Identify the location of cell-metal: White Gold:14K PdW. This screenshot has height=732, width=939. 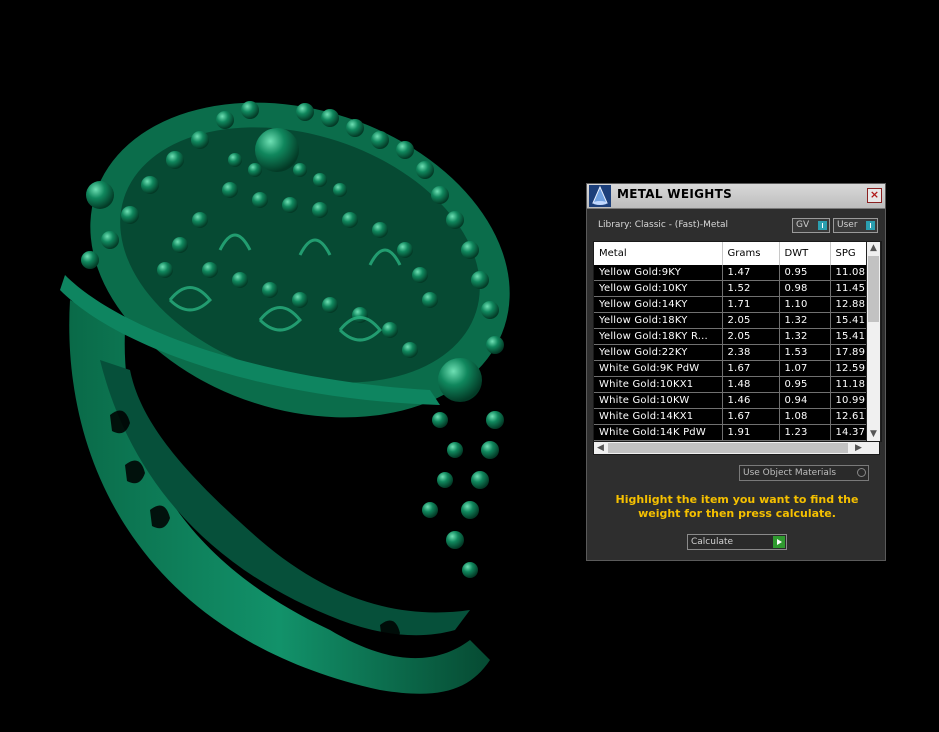
(658, 432).